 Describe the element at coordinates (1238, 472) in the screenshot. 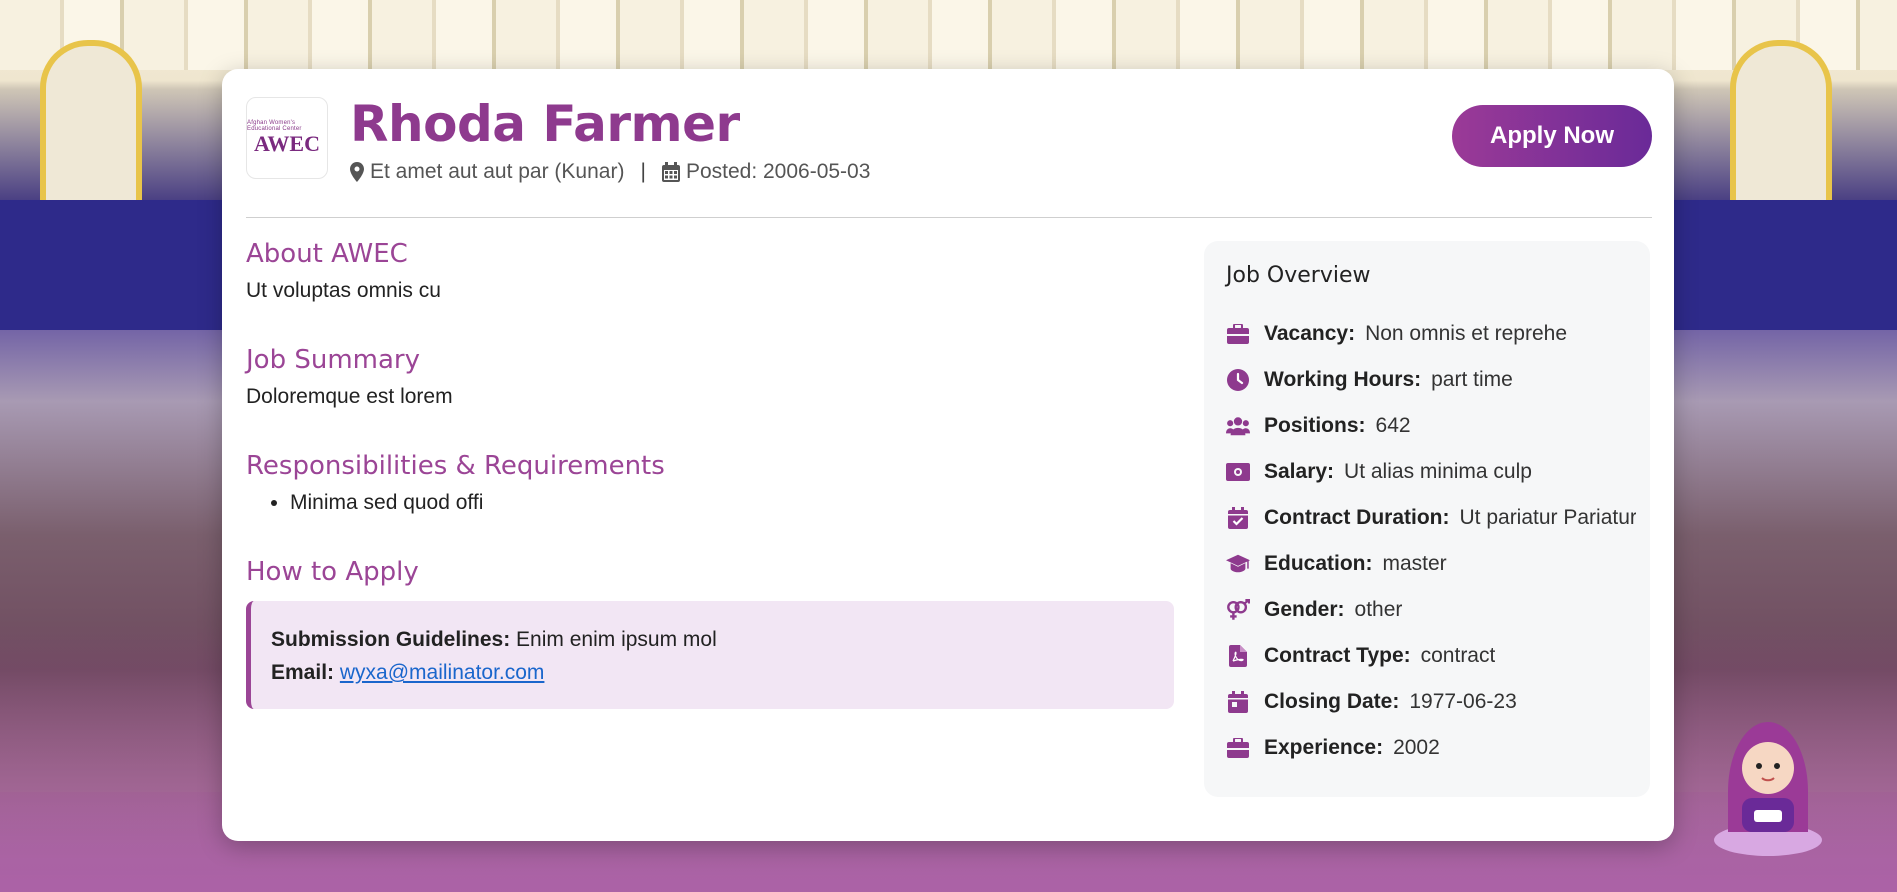

I see `money-icon` at that location.